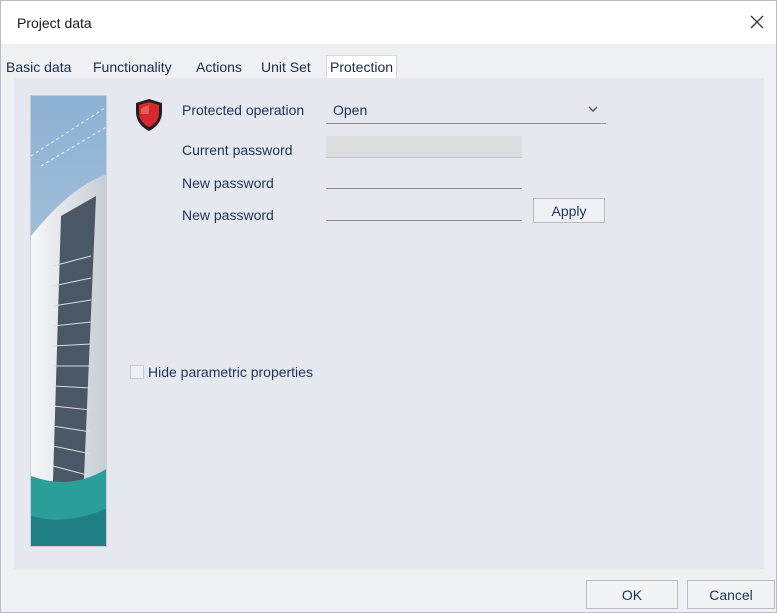  I want to click on chevron-down-icon, so click(593, 109).